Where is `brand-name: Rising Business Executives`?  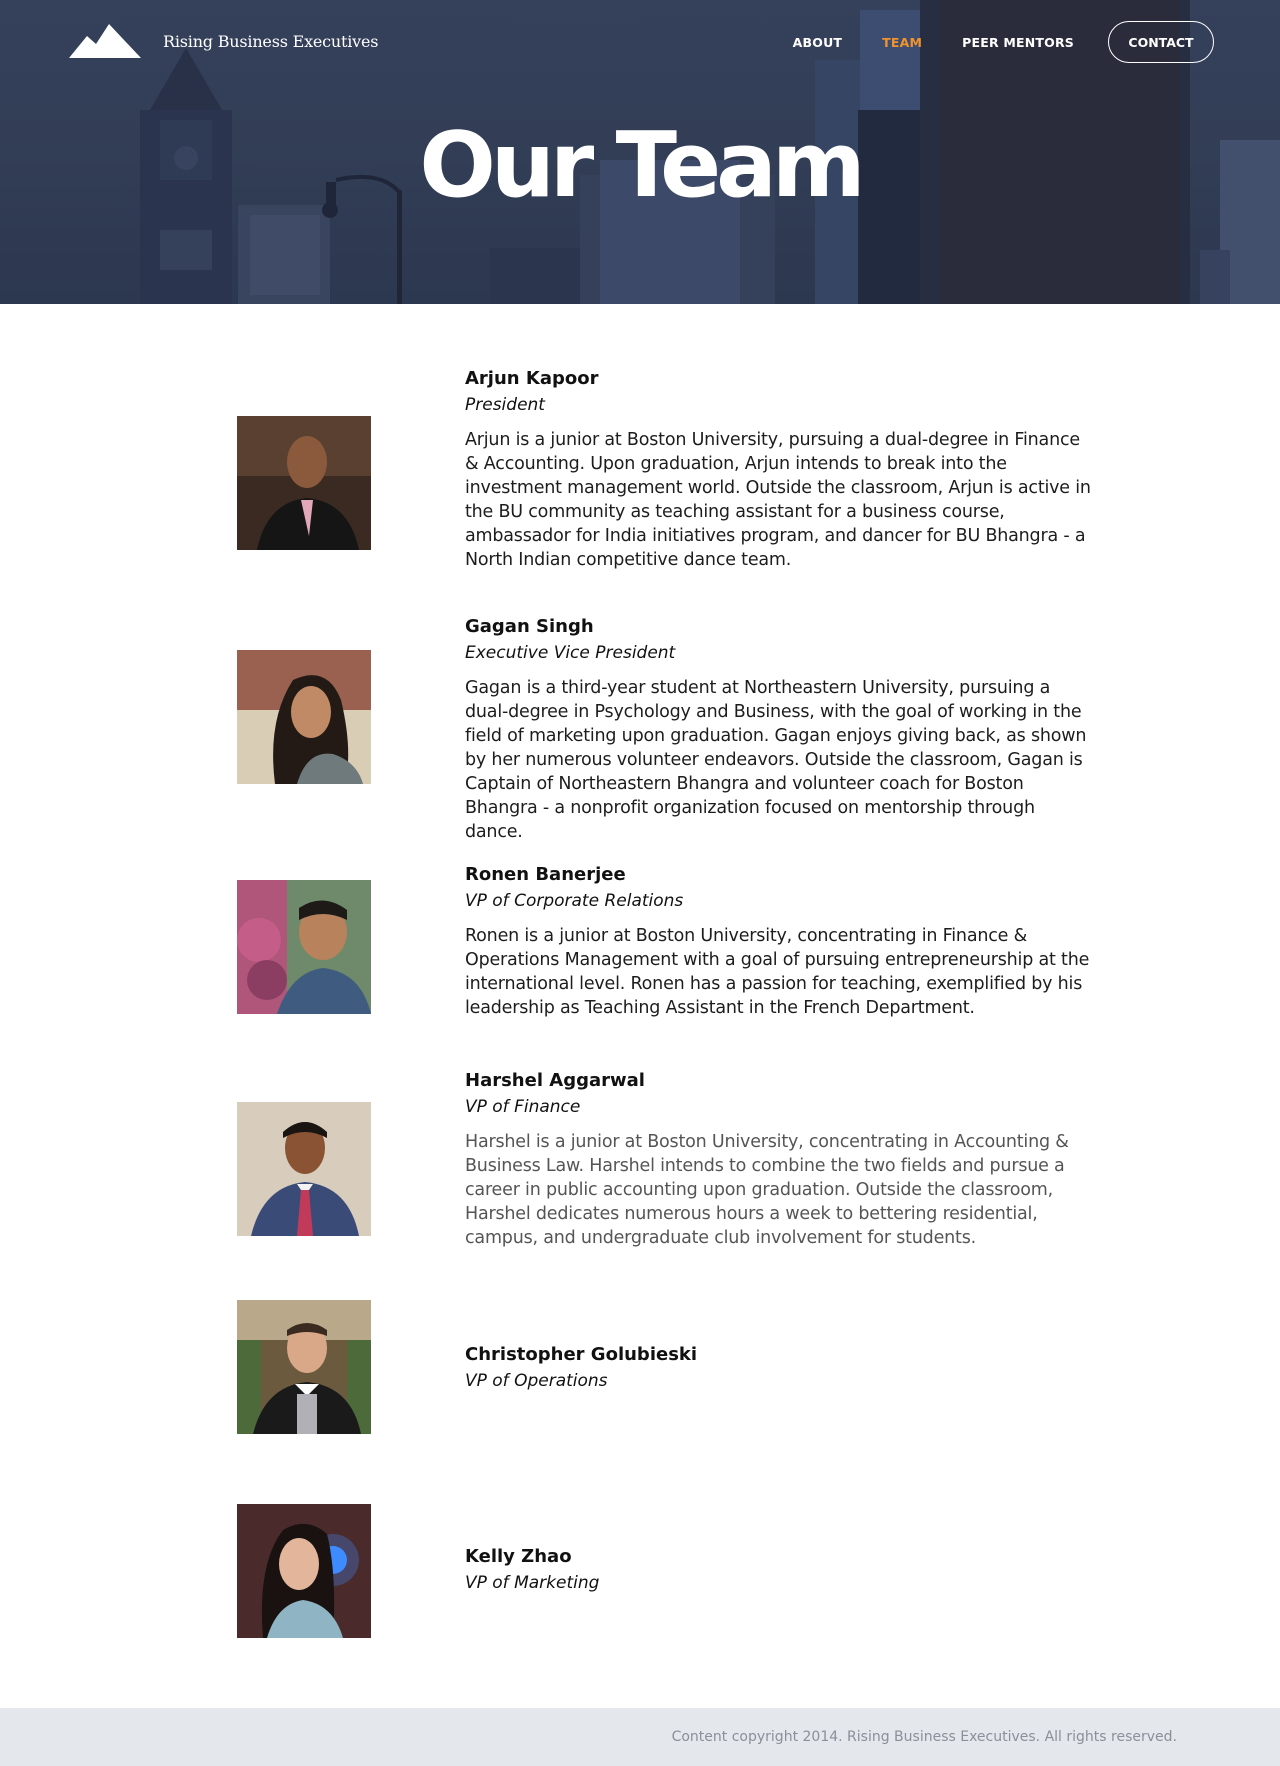 brand-name: Rising Business Executives is located at coordinates (271, 41).